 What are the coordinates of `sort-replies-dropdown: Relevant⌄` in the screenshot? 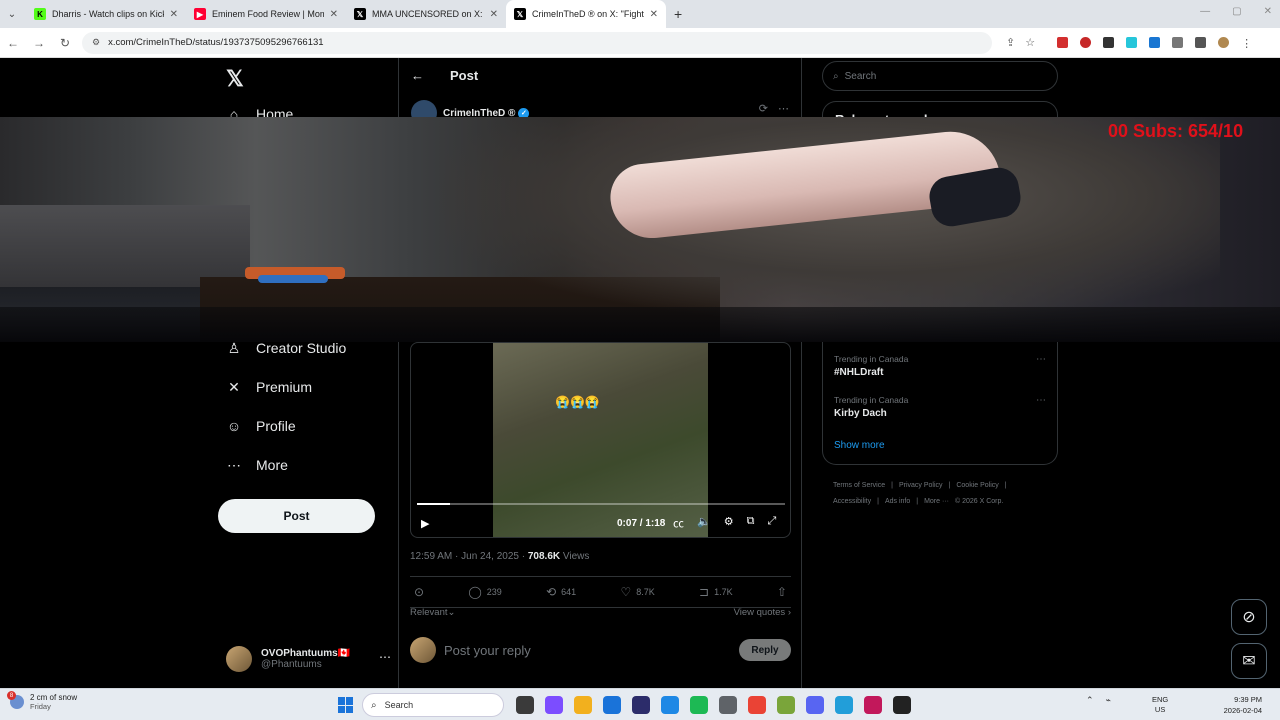 It's located at (432, 612).